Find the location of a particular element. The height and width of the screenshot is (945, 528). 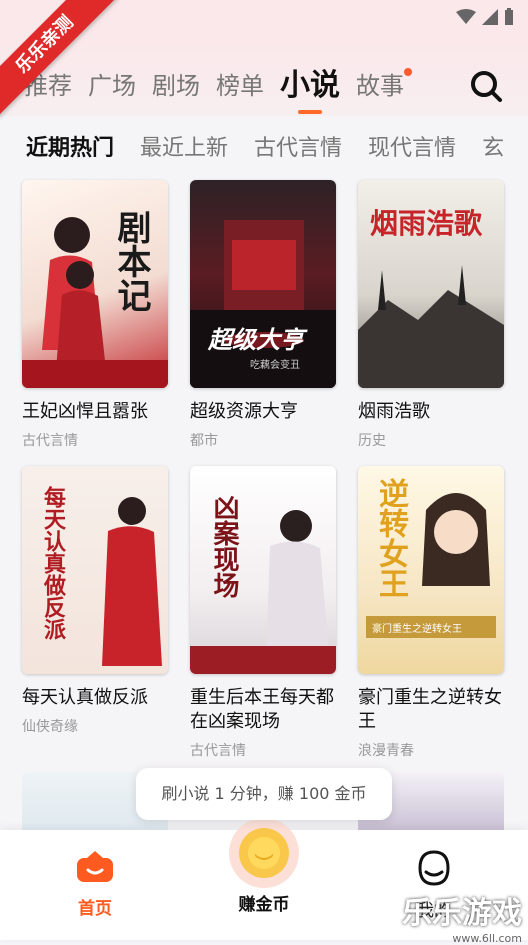

top-tabs: 推荐 广场 剧场 榜单 小说 故事 is located at coordinates (218, 91).